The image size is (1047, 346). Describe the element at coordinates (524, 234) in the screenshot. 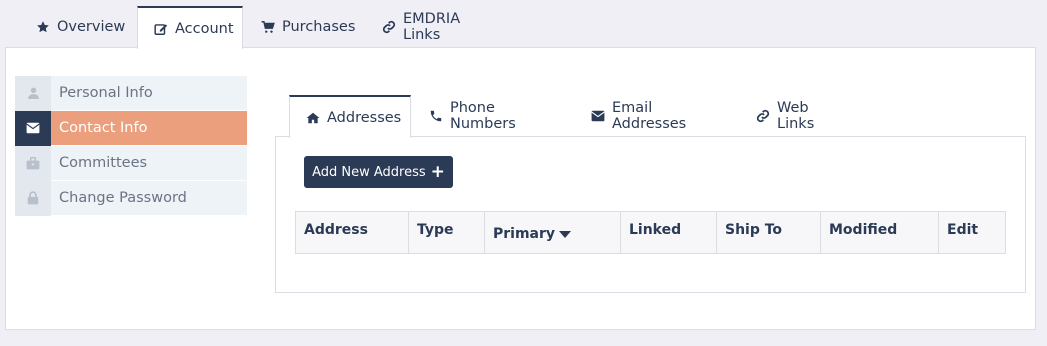

I see `column-label: Primary` at that location.